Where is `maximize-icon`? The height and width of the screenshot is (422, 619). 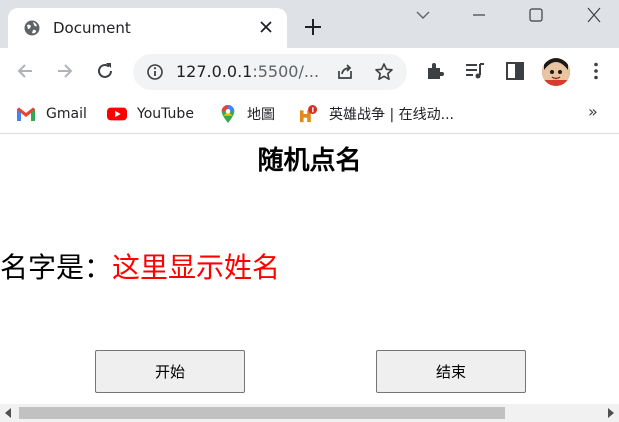 maximize-icon is located at coordinates (536, 15).